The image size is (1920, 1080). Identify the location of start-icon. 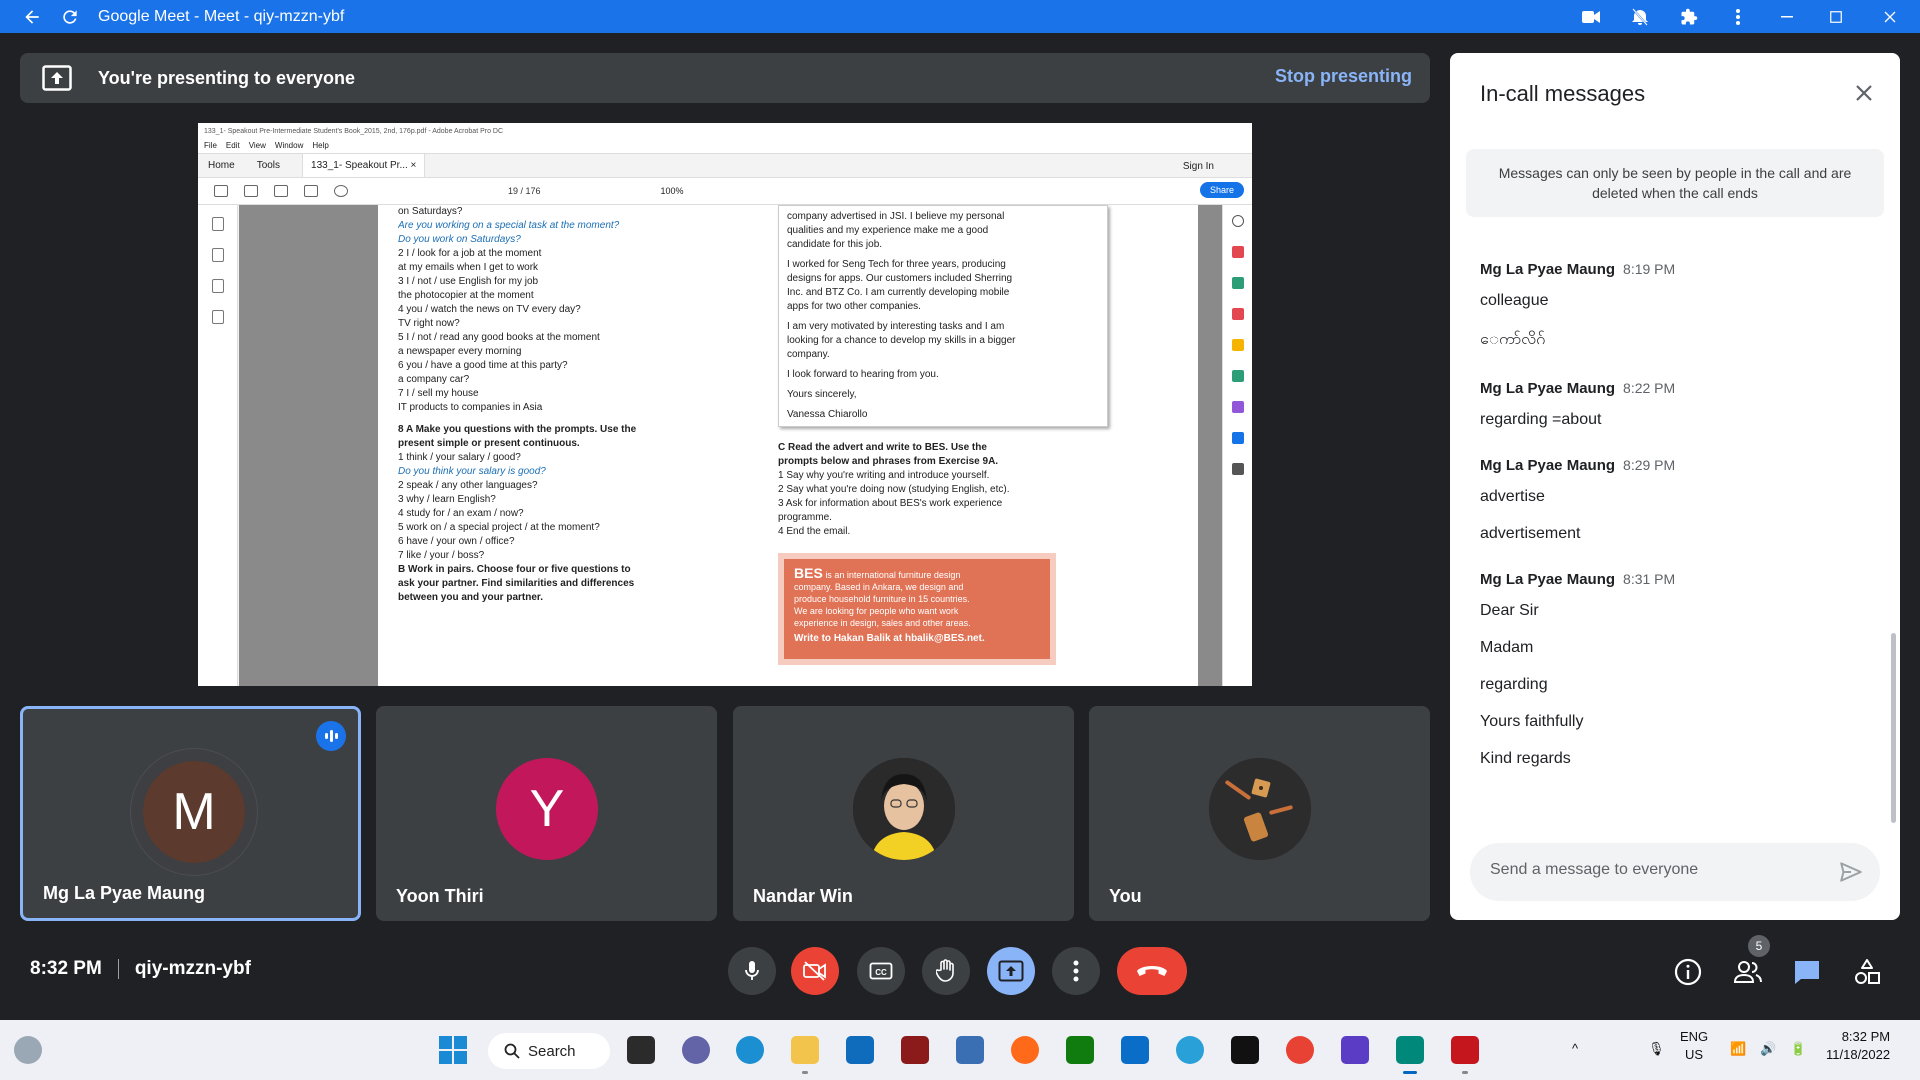
(453, 1050).